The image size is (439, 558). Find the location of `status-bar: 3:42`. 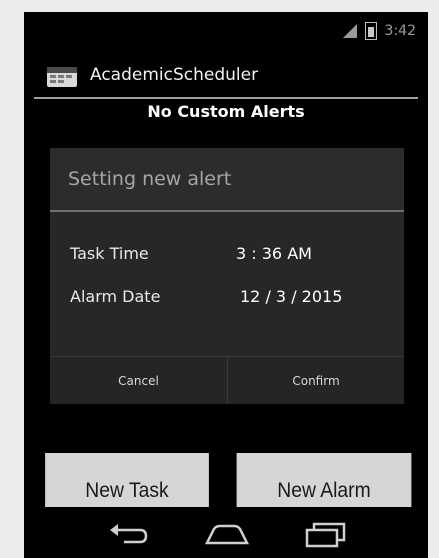

status-bar: 3:42 is located at coordinates (226, 31).